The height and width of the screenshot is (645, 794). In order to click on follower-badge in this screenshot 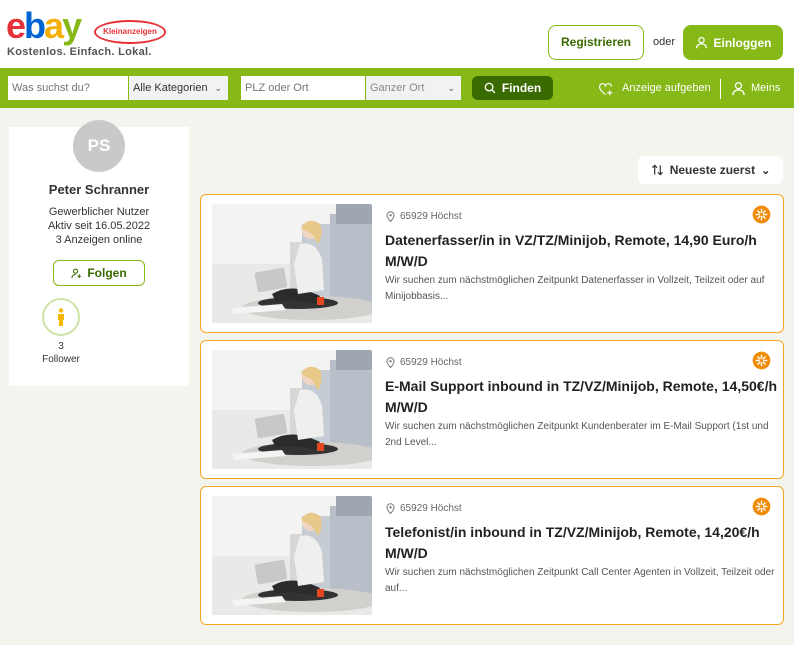, I will do `click(61, 317)`.